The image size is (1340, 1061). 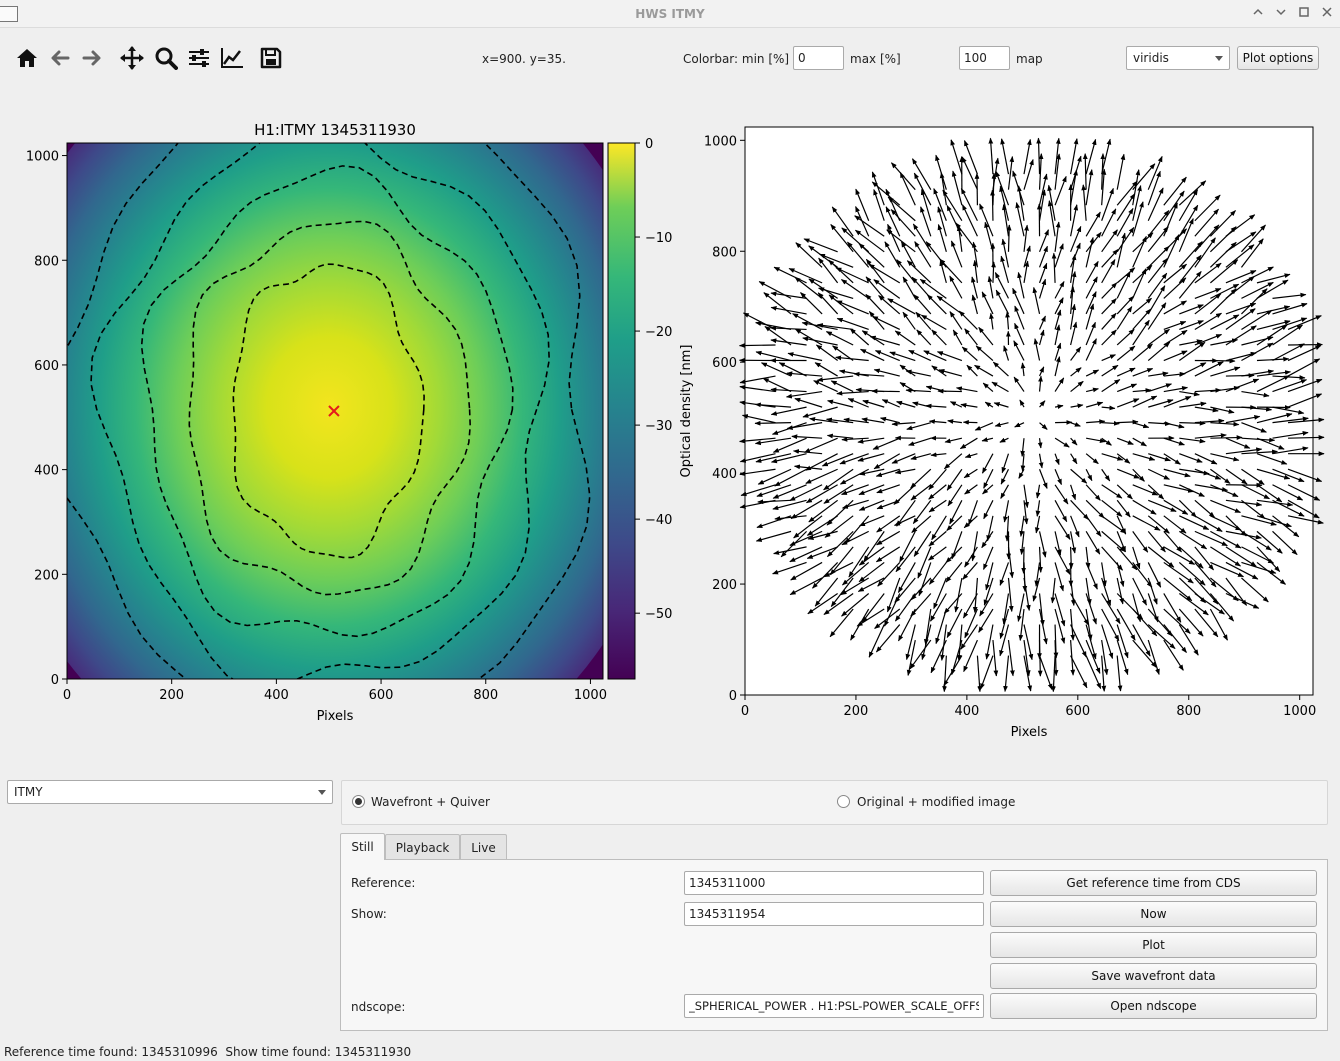 I want to click on heatmap-xlabel: Pixels, so click(x=335, y=716).